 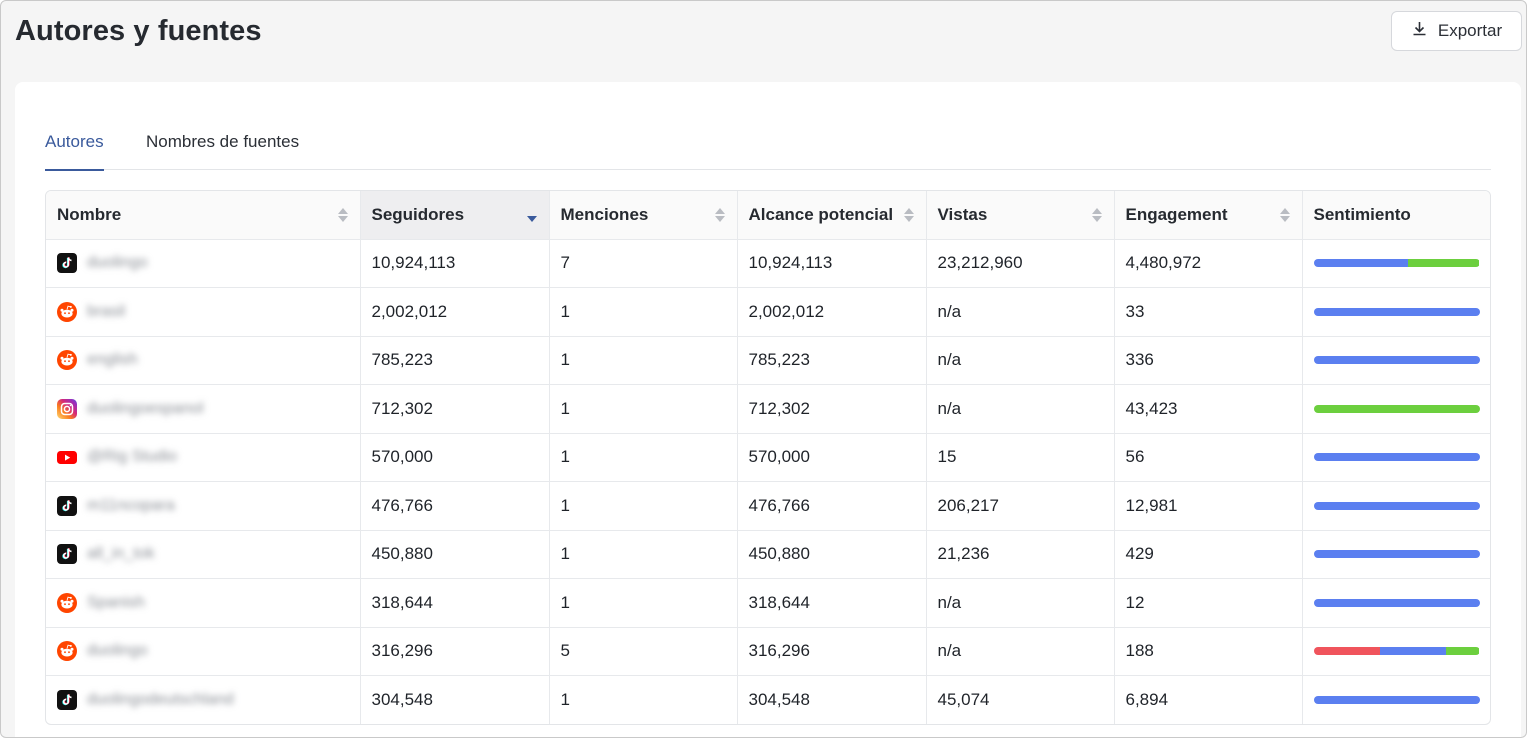 I want to click on column-header-vistas: Vistas, so click(x=1020, y=215).